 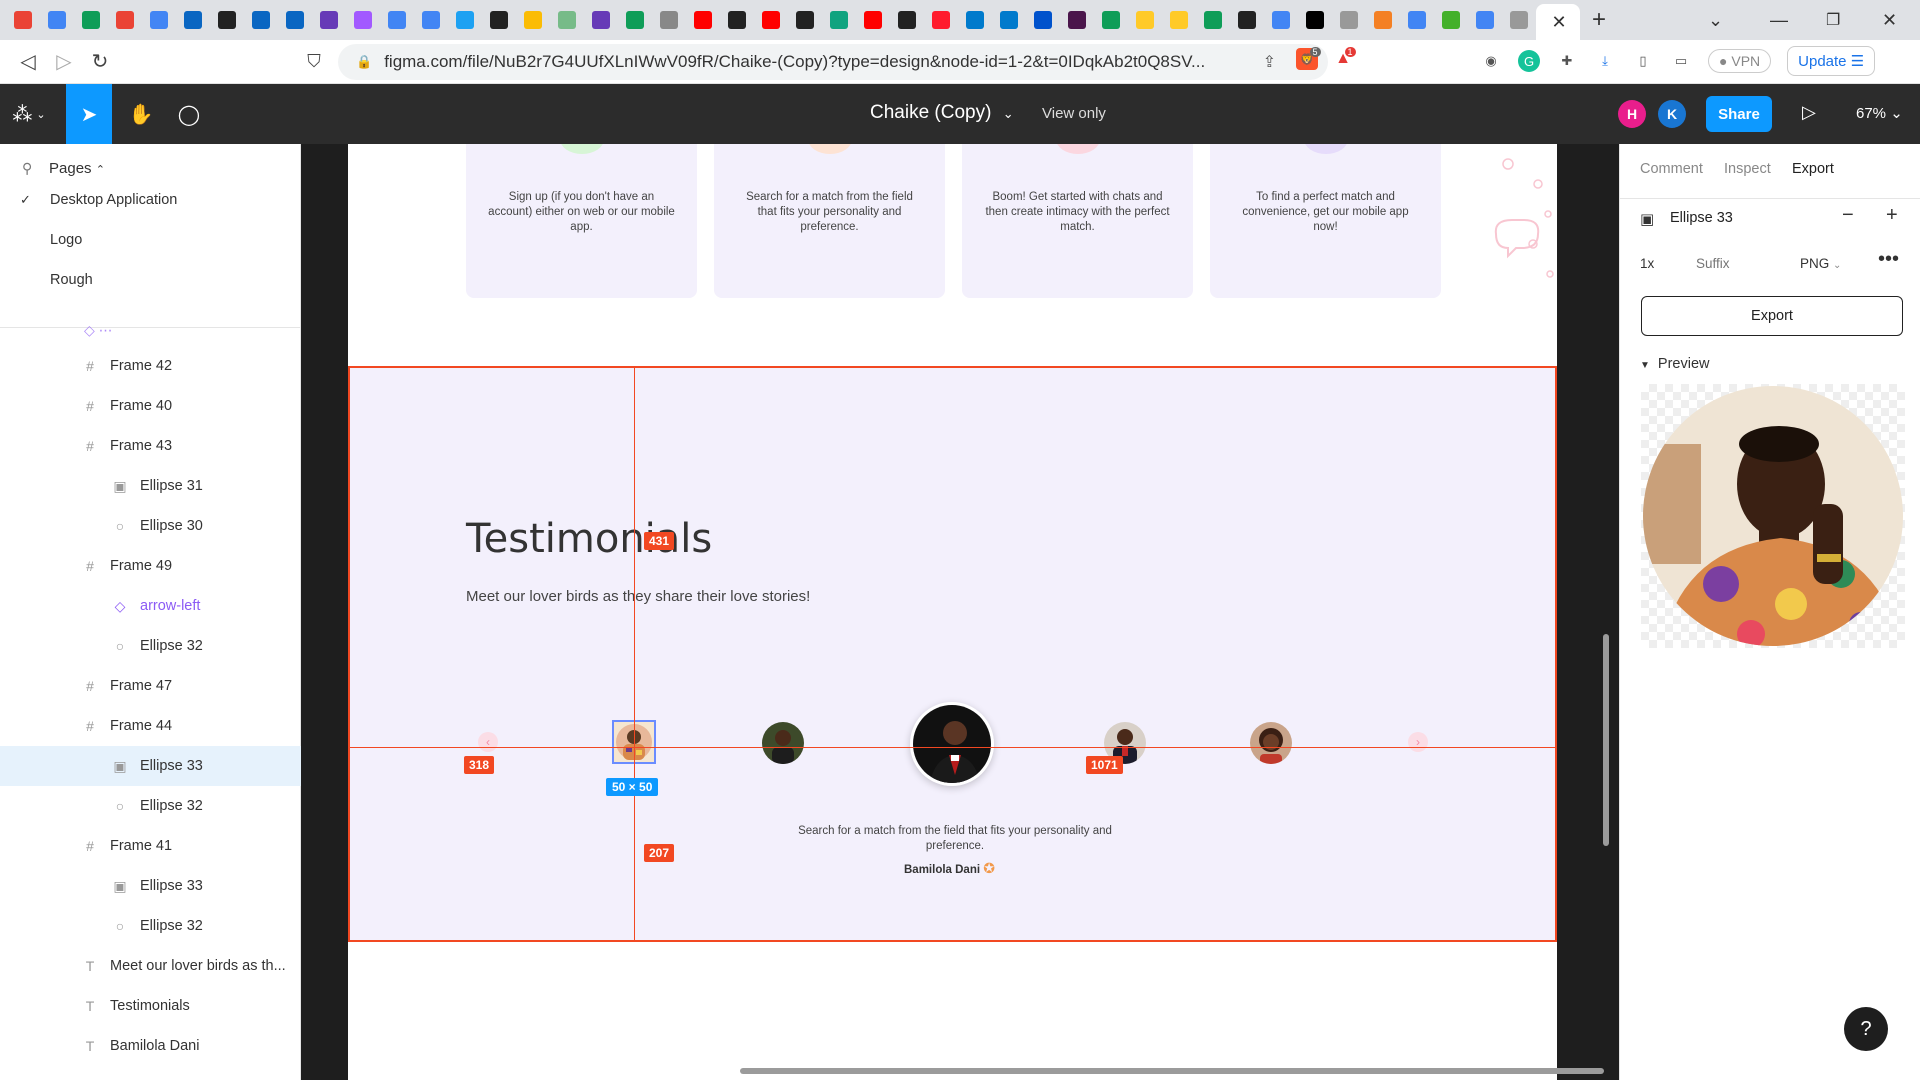 What do you see at coordinates (1172, 1071) in the screenshot?
I see `horizontal-scrollbar` at bounding box center [1172, 1071].